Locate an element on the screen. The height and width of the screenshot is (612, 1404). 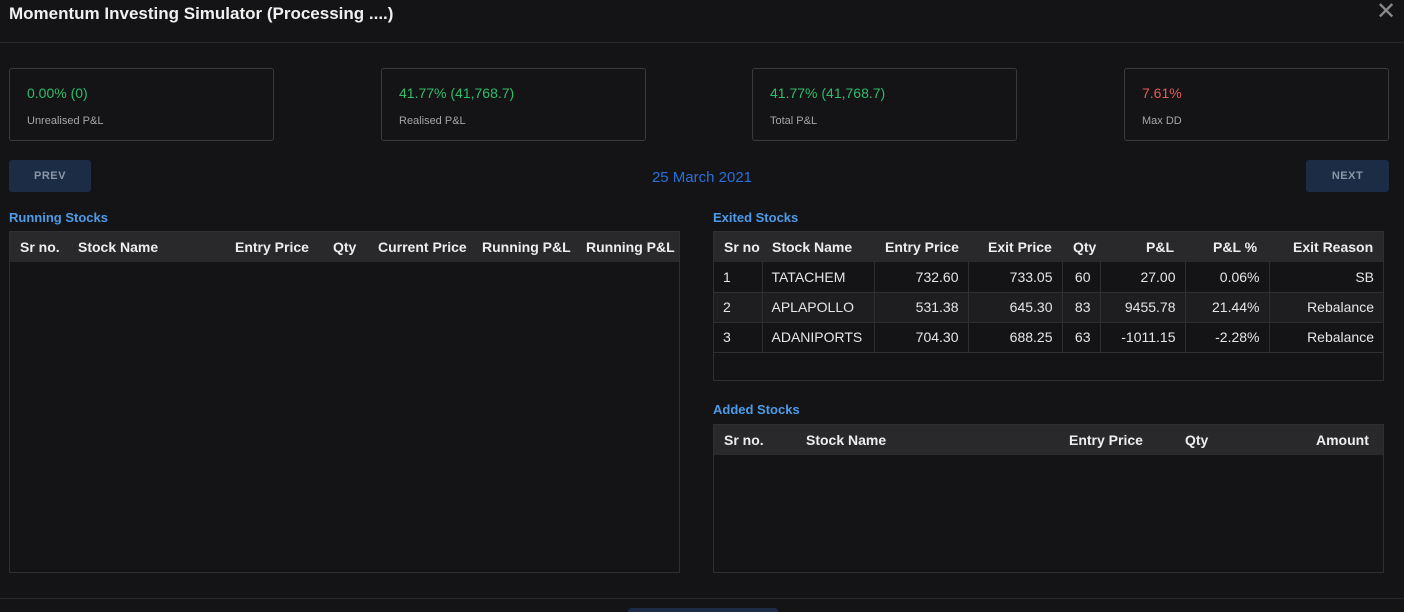
sr-no-cell: 3 is located at coordinates (738, 337).